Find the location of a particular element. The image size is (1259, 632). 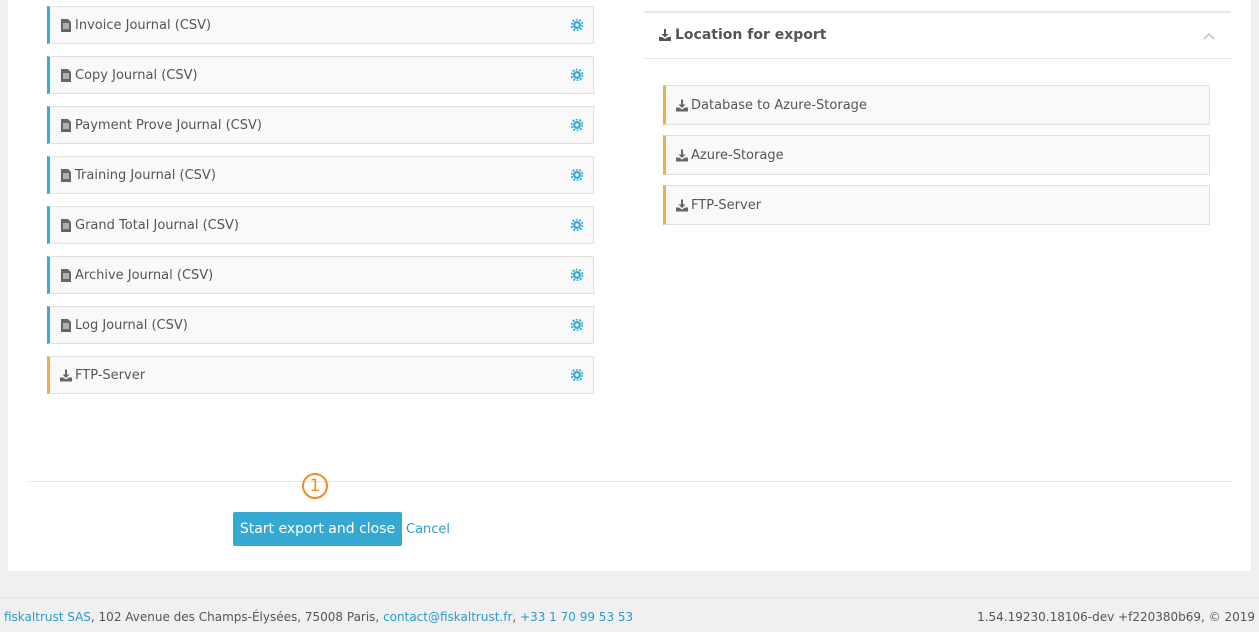

journal-label: Invoice Journal (CSV) is located at coordinates (143, 25).